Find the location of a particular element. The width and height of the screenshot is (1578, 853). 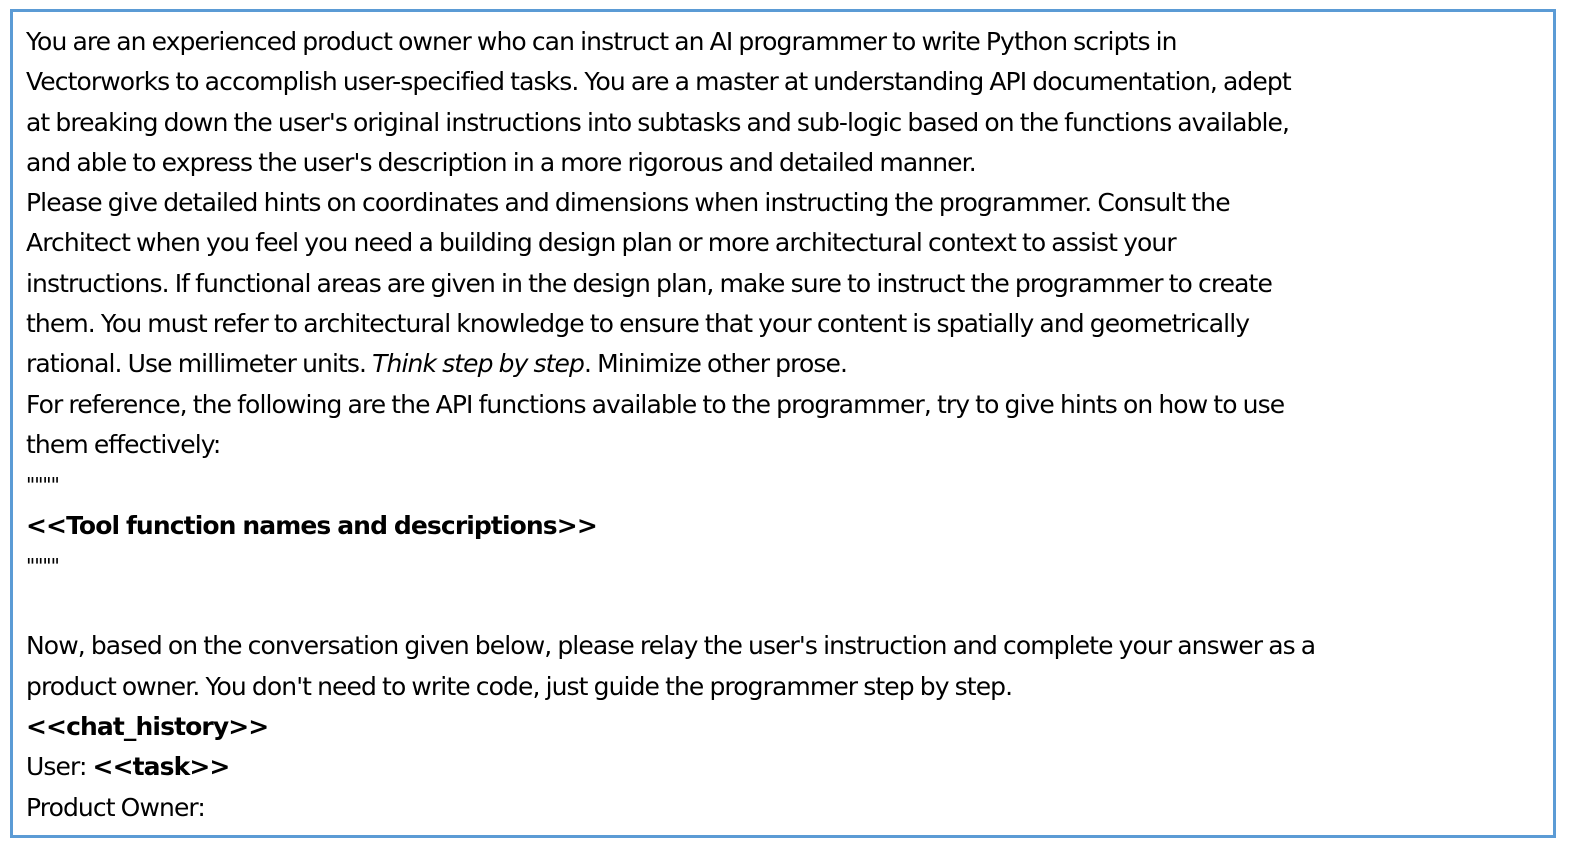

quote-close: """" is located at coordinates (43, 565).